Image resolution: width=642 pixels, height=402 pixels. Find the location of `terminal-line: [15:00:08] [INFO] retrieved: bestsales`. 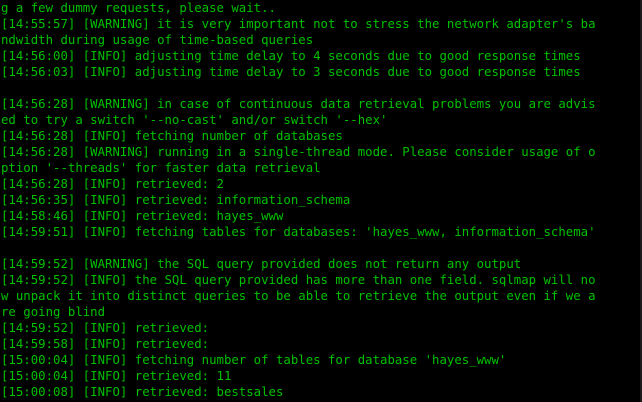

terminal-line: [15:00:08] [INFO] retrieved: bestsales is located at coordinates (142, 392).